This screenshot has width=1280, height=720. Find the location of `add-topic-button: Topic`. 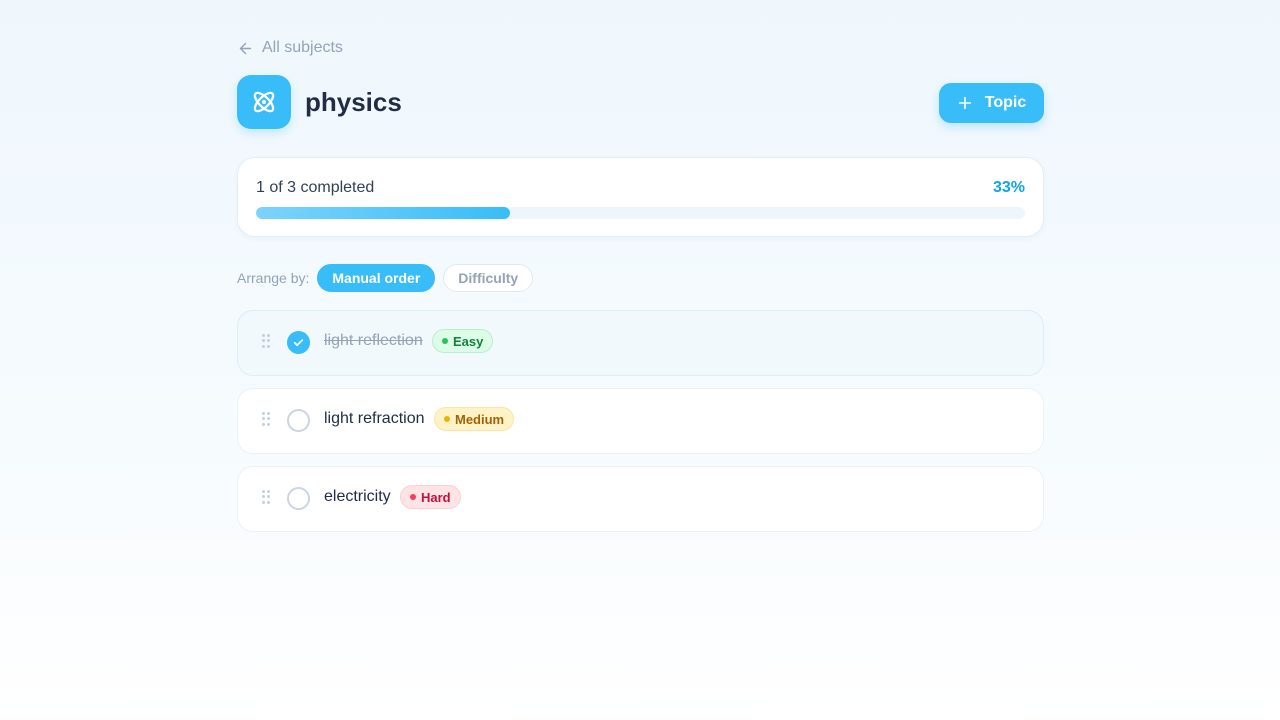

add-topic-button: Topic is located at coordinates (991, 103).